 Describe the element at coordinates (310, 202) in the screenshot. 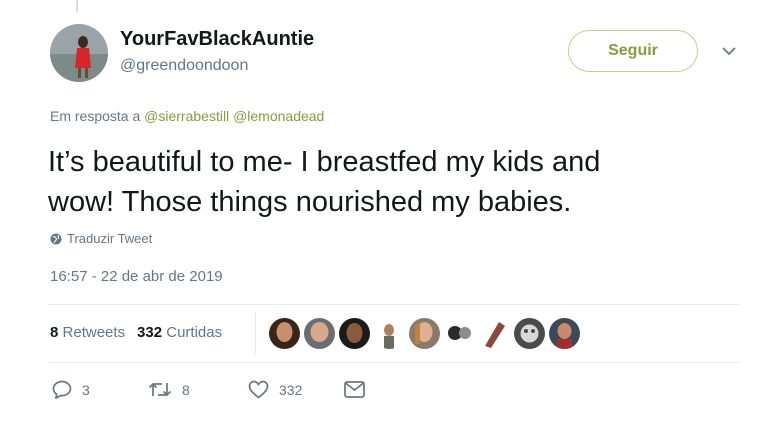

I see `tweet-text-line: wow! Those things nourished my babies.` at that location.